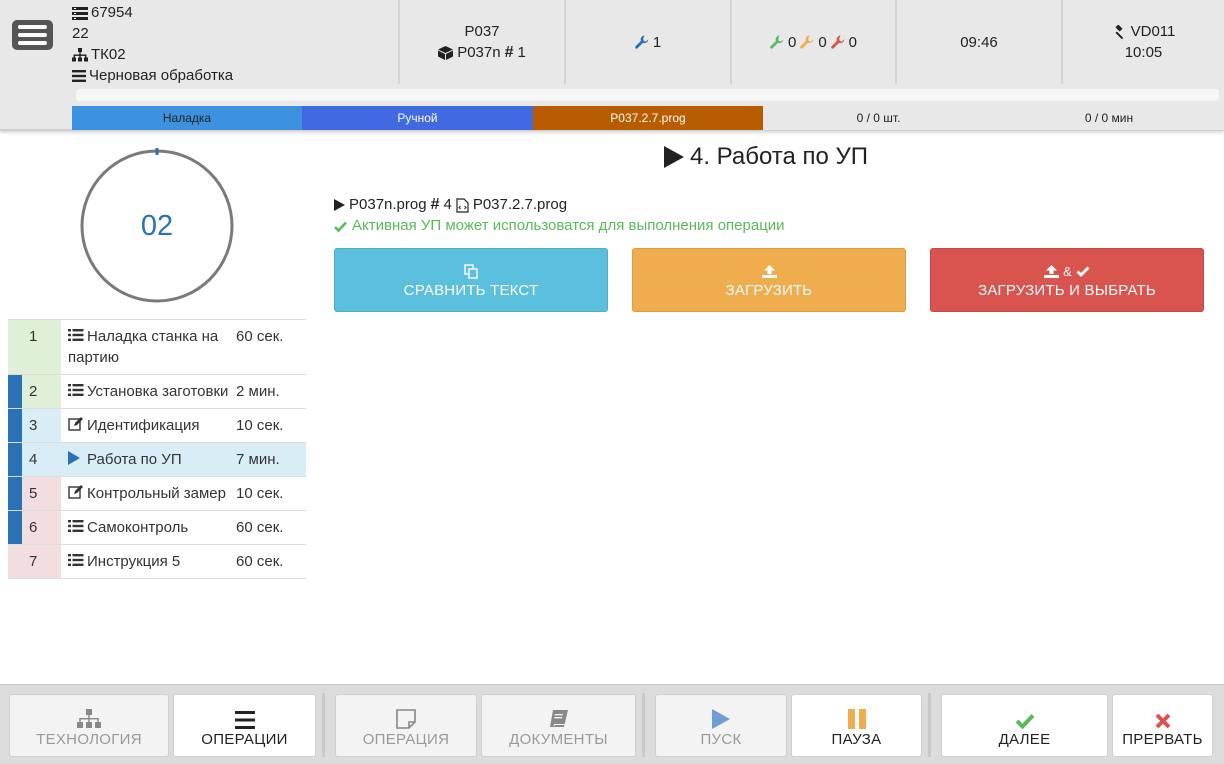  I want to click on part-program-cell: P037 P037n # 1, so click(481, 42).